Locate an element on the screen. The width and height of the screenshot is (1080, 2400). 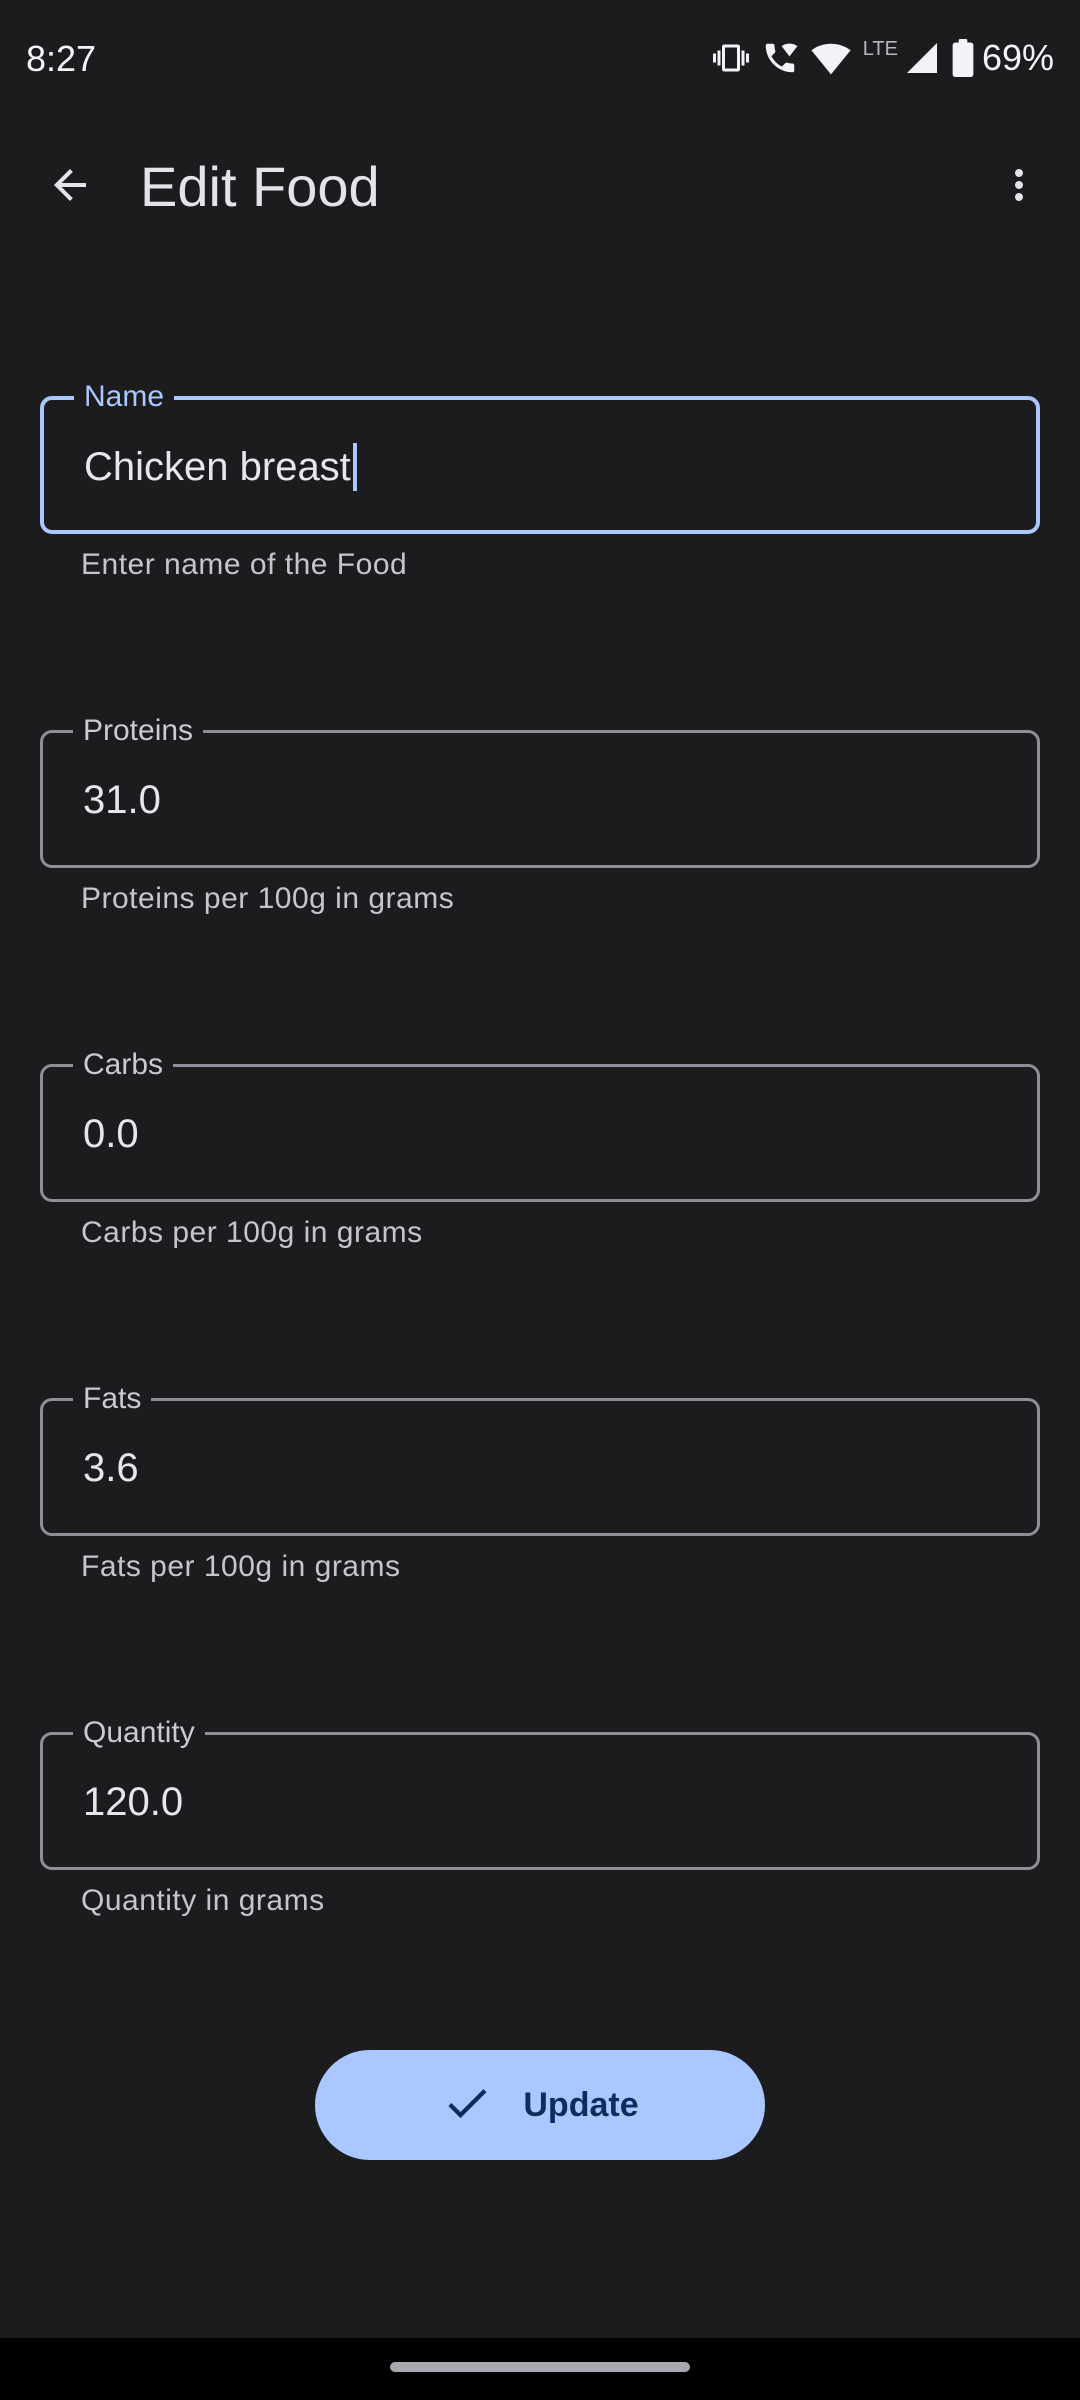
fats-label: Fats is located at coordinates (112, 1399).